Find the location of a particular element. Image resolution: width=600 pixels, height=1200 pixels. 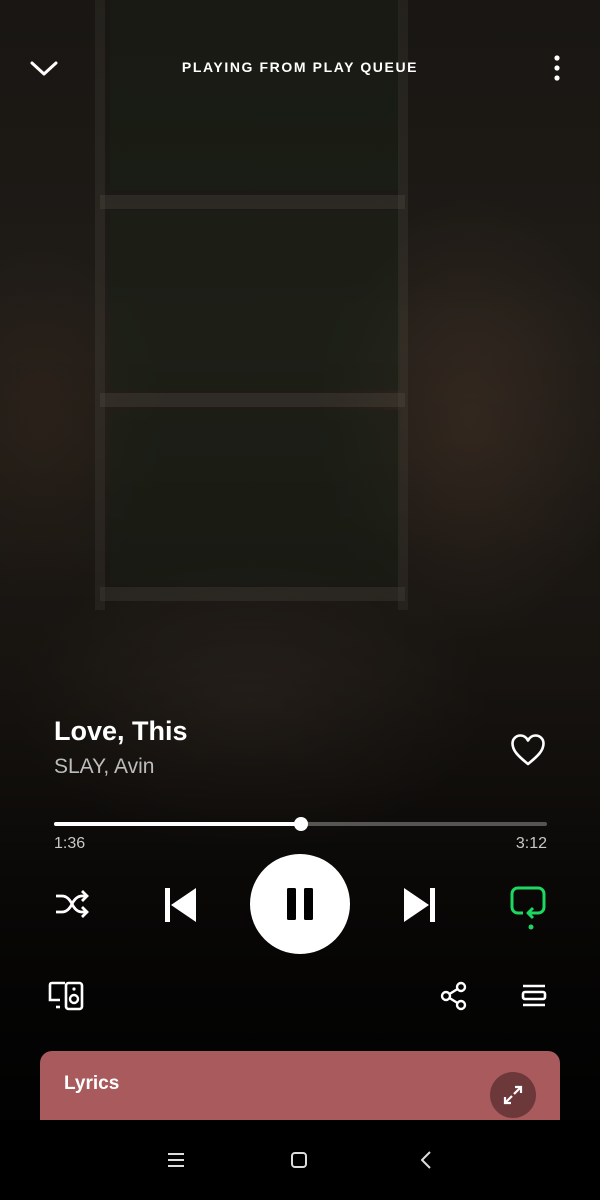

progress-bar is located at coordinates (300, 824).